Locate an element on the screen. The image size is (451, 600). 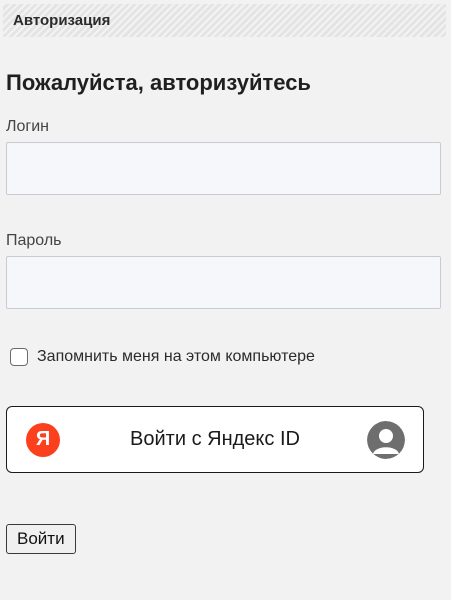
login-input is located at coordinates (223, 168).